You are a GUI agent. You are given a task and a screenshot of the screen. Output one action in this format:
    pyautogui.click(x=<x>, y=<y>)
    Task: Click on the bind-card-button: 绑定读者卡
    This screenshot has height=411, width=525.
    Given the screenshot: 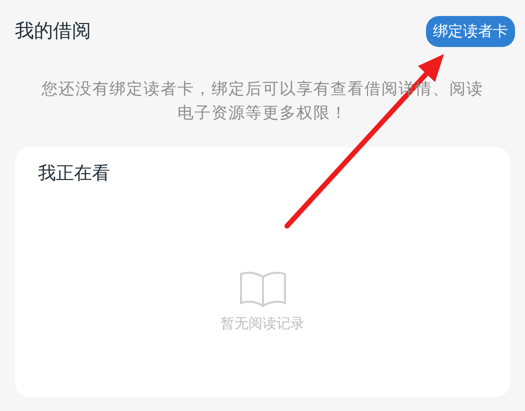 What is the action you would take?
    pyautogui.click(x=470, y=31)
    